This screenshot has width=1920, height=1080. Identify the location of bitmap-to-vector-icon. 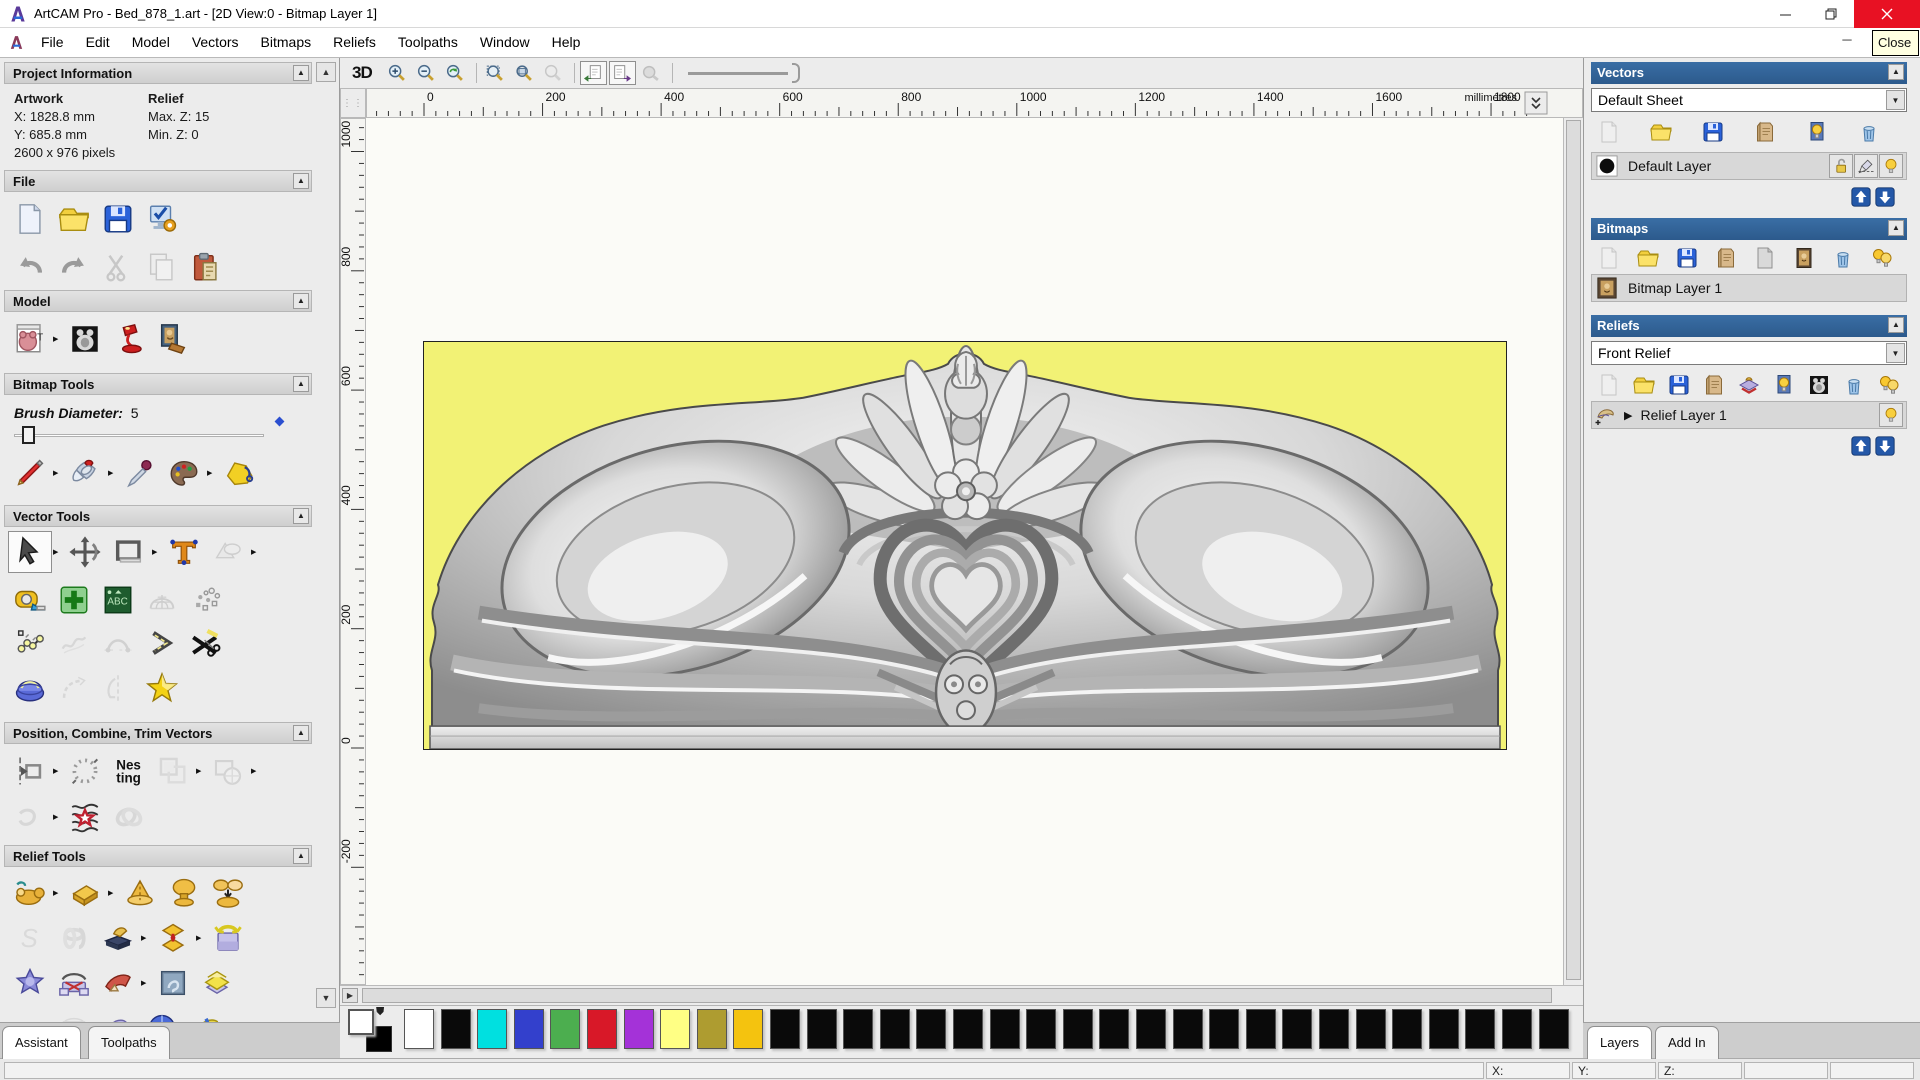
(173, 339).